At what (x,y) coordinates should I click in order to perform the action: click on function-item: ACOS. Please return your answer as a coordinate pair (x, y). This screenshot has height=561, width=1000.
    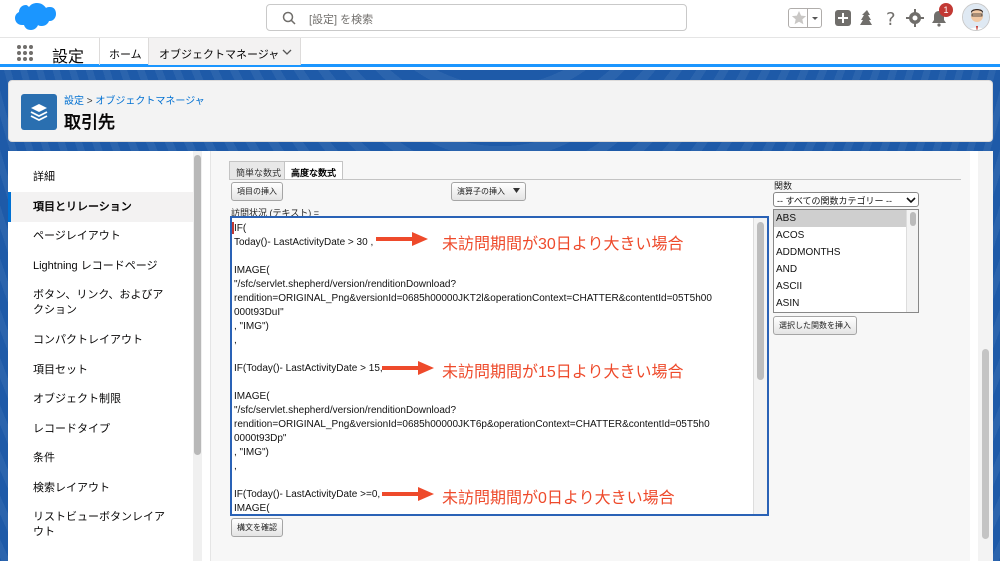
    Looking at the image, I should click on (840, 235).